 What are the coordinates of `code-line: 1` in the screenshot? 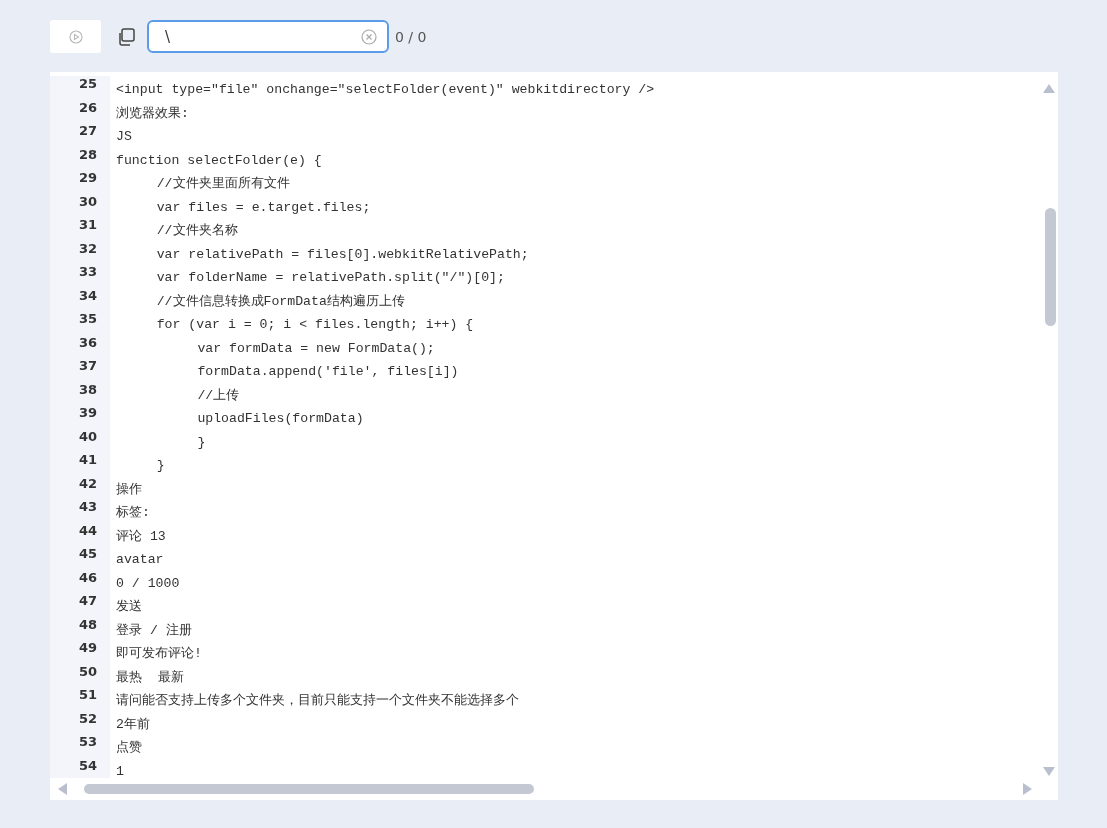 It's located at (120, 770).